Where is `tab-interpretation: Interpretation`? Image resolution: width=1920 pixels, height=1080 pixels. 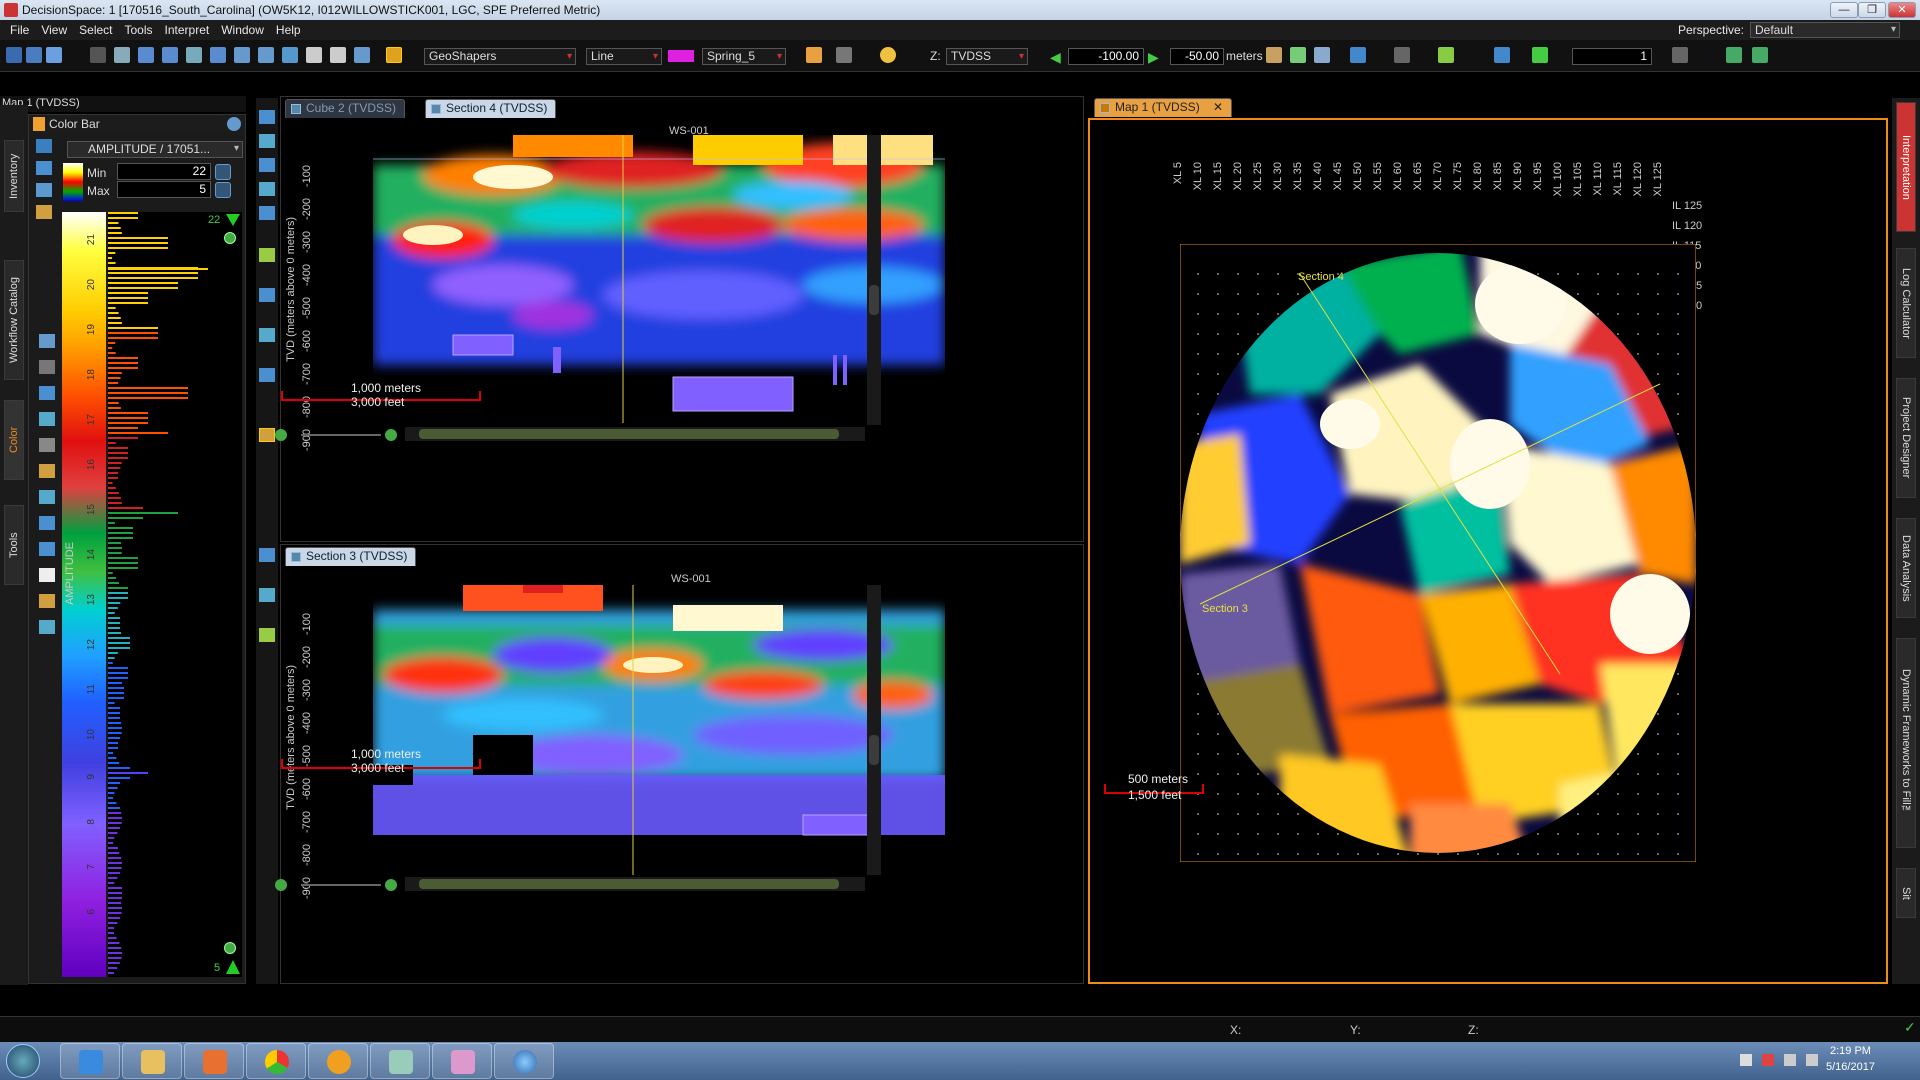
tab-interpretation: Interpretation is located at coordinates (1906, 167).